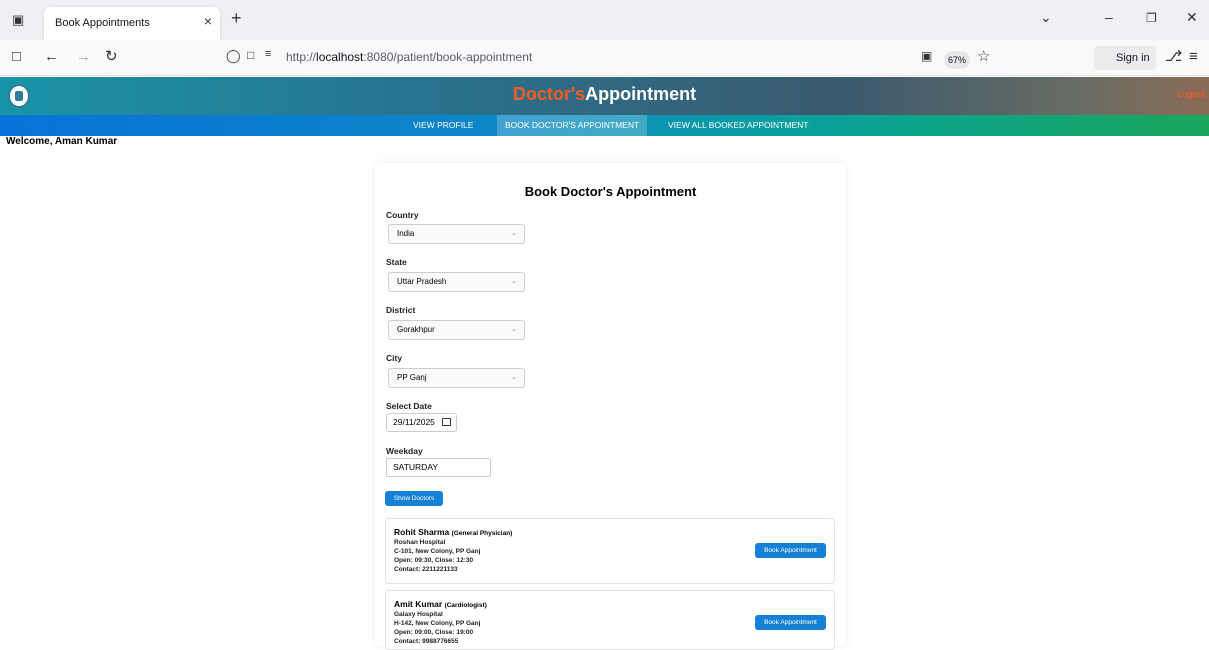 This screenshot has width=1209, height=650. What do you see at coordinates (456, 282) in the screenshot?
I see `state-select: Uttar Pradesh ⌄` at bounding box center [456, 282].